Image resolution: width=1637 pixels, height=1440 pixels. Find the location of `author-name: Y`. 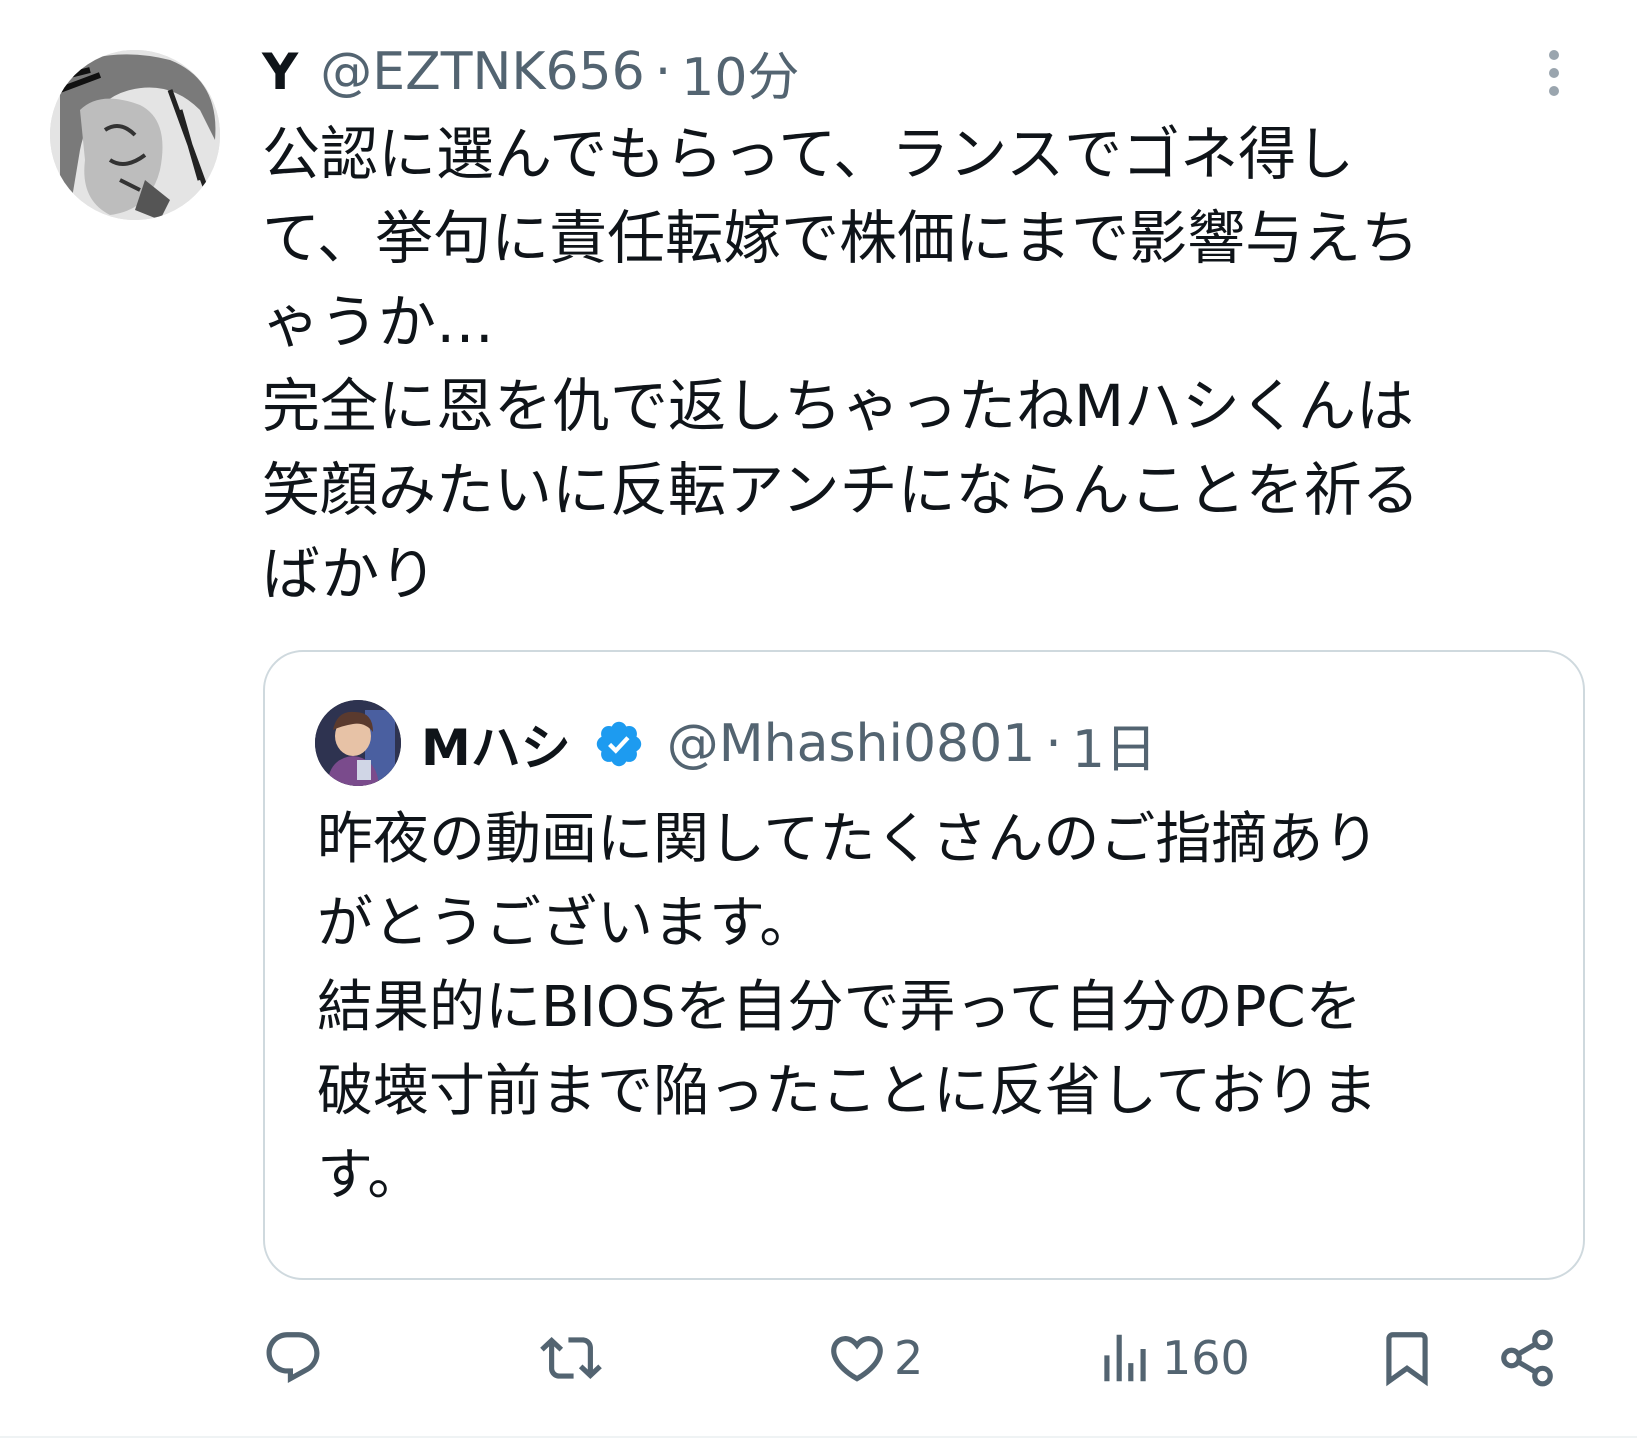

author-name: Y is located at coordinates (280, 72).